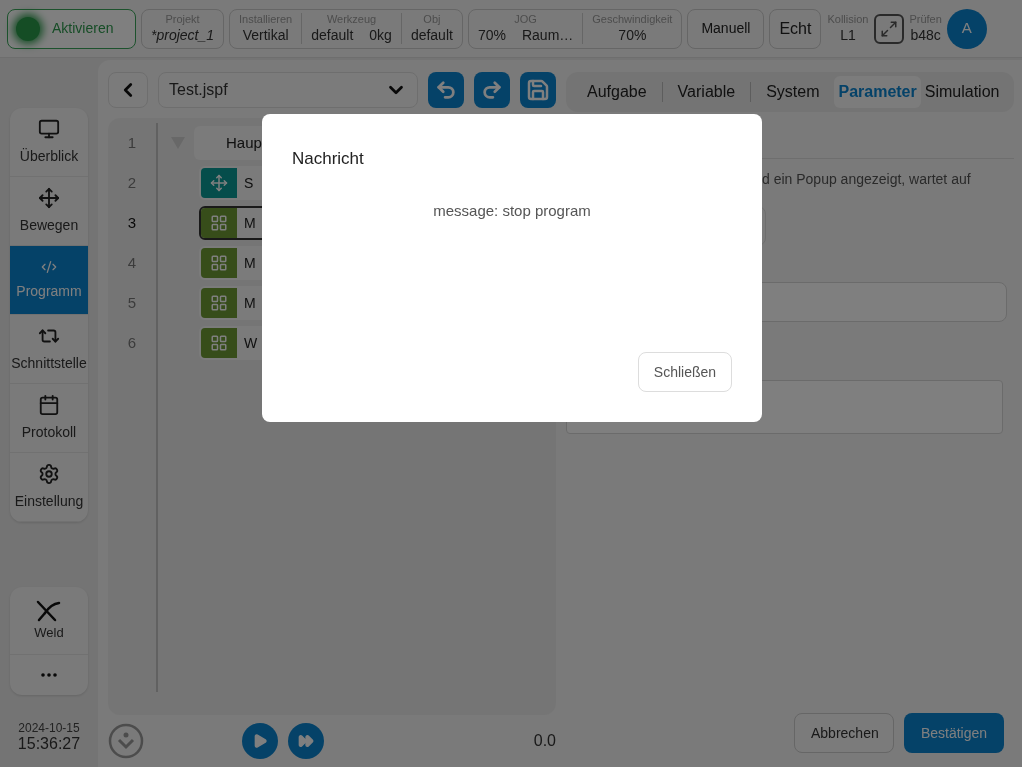 The image size is (1022, 767). I want to click on mode-button: Manuell, so click(726, 28).